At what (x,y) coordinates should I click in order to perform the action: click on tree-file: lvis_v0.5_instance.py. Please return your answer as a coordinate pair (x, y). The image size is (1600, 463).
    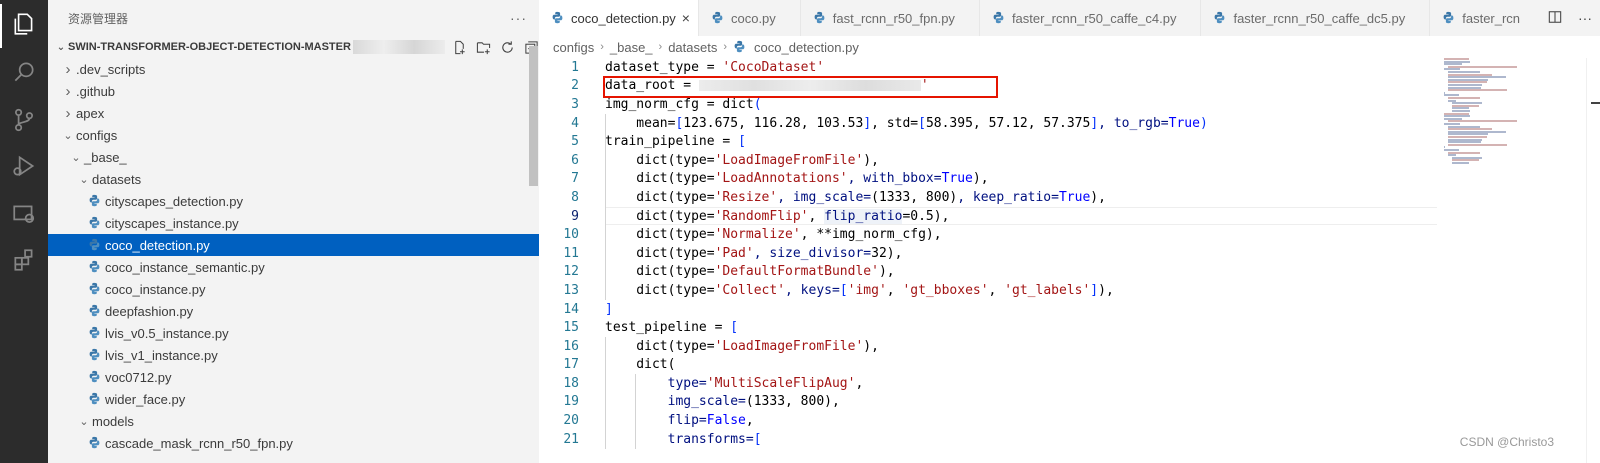
    Looking at the image, I should click on (298, 333).